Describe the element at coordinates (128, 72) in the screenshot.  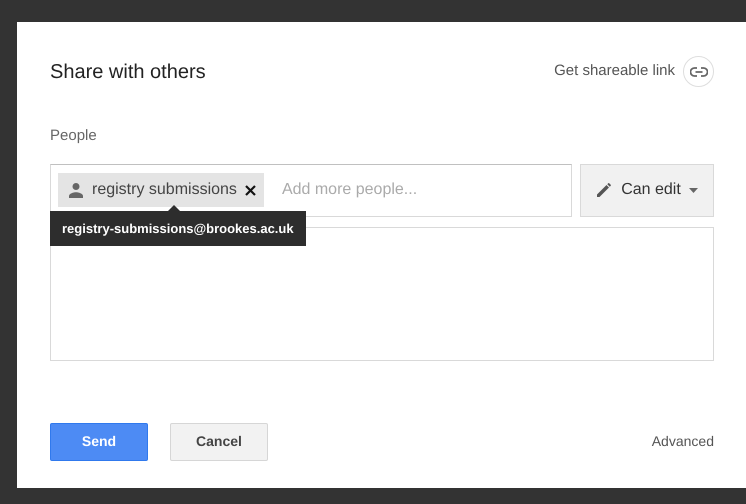
I see `dialog-title: Share with others` at that location.